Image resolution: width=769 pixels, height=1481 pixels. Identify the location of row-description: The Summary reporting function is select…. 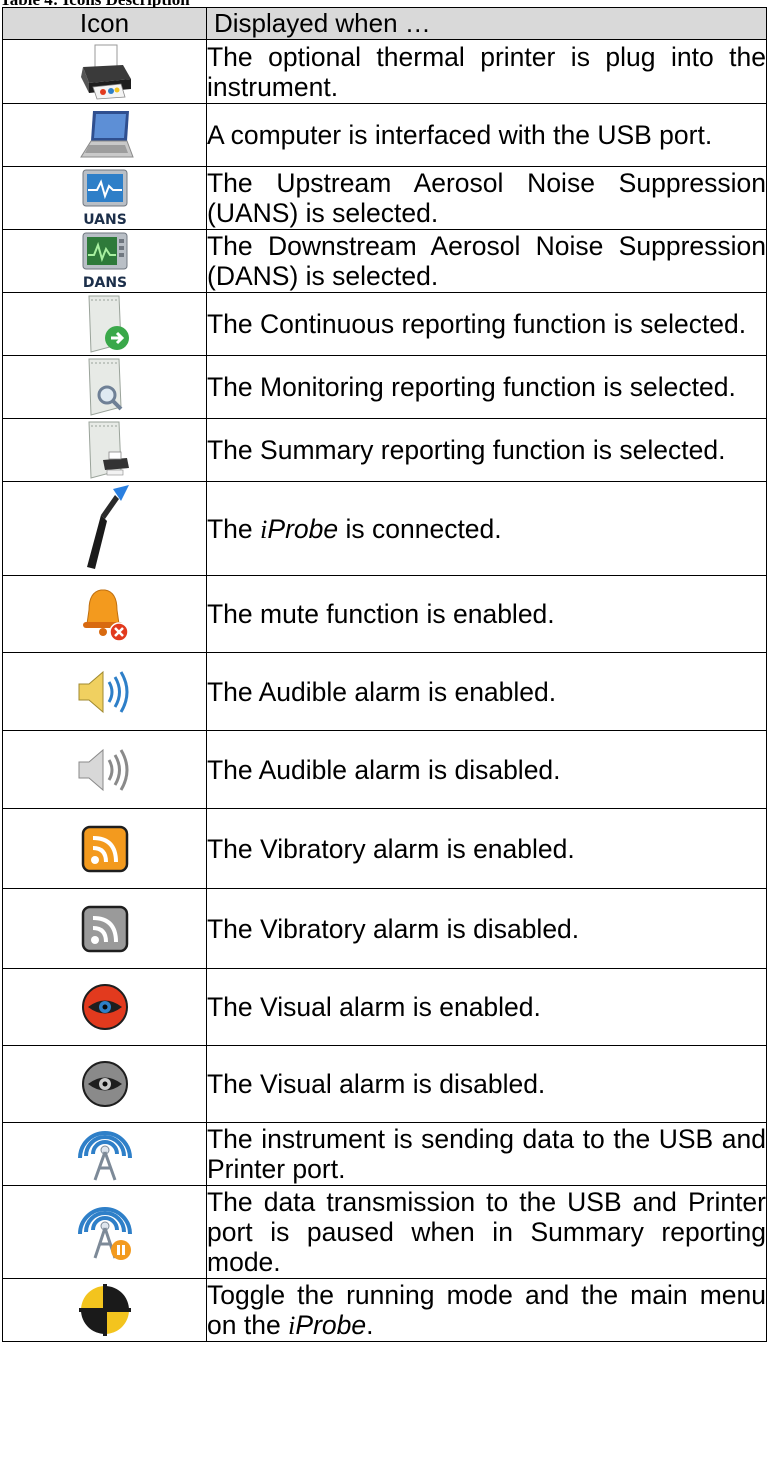
(466, 450).